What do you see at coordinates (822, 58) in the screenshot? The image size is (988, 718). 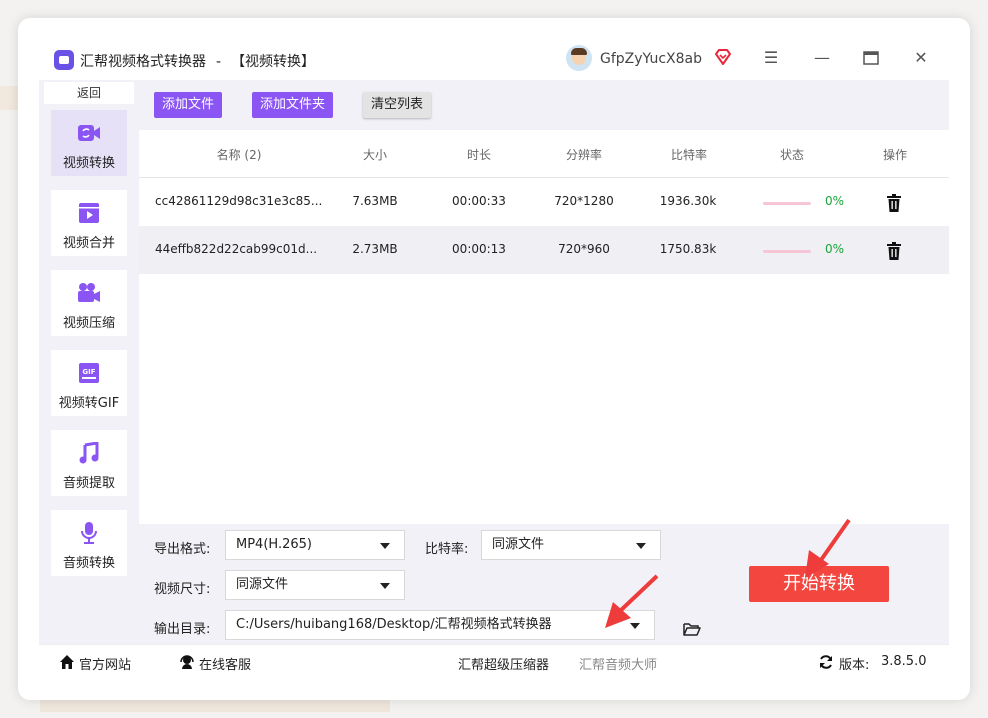 I see `minimize-icon: —` at bounding box center [822, 58].